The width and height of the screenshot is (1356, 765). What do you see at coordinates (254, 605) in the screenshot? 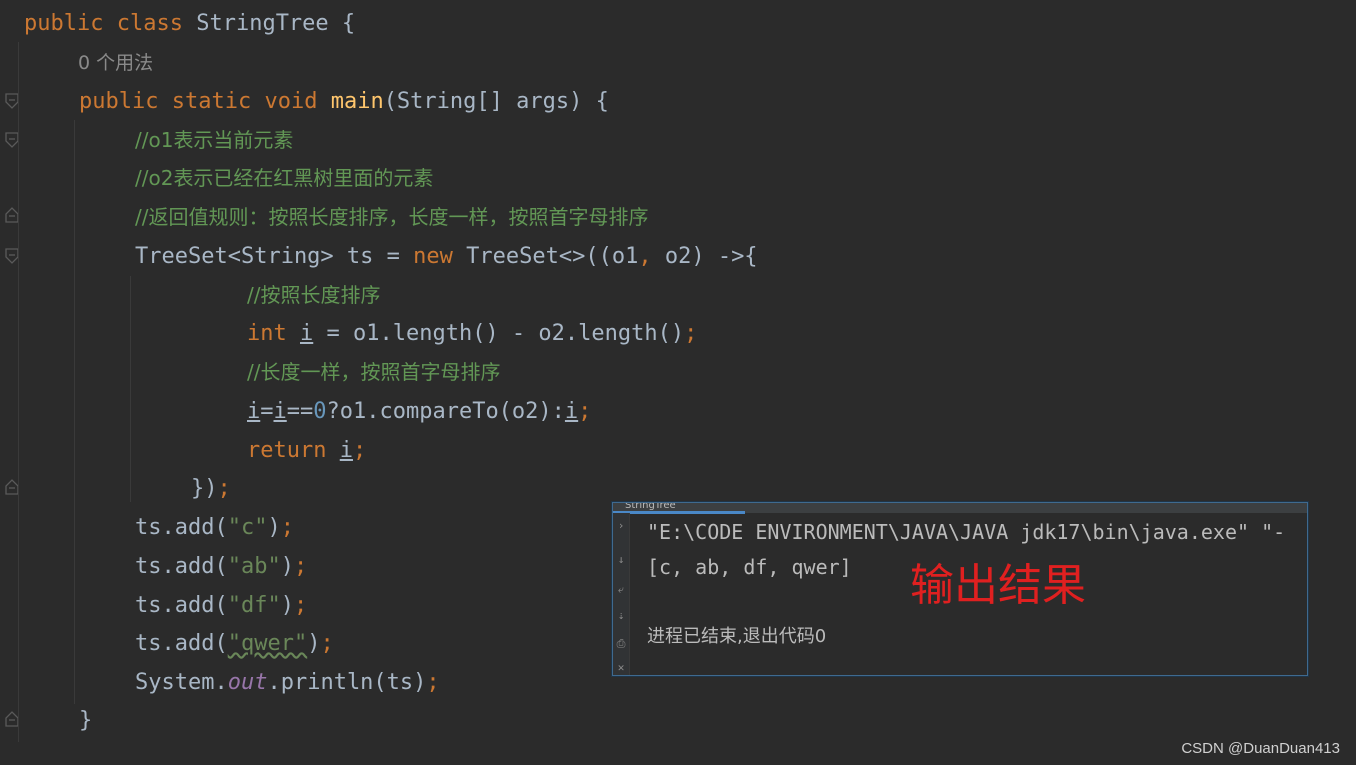
I see `string-literal: "df"` at bounding box center [254, 605].